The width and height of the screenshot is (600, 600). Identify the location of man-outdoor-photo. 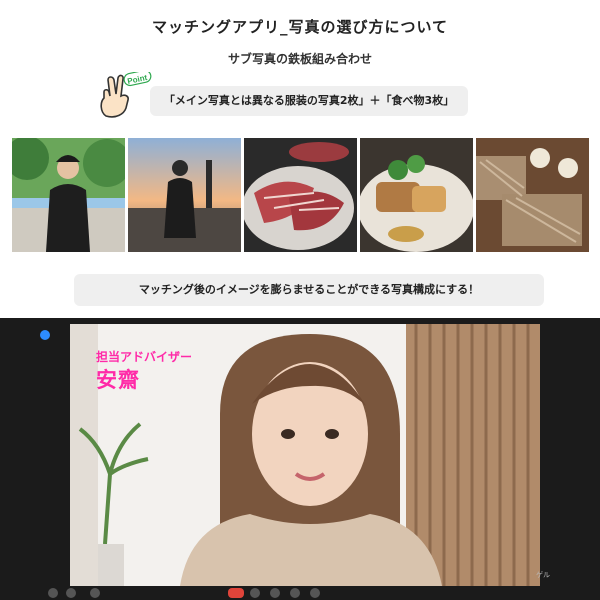
(68, 195).